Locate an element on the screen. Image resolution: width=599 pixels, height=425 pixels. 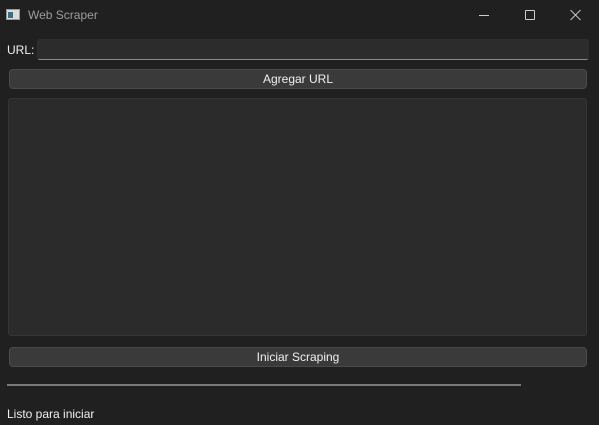
start-scraping-button: Iniciar Scraping is located at coordinates (298, 357).